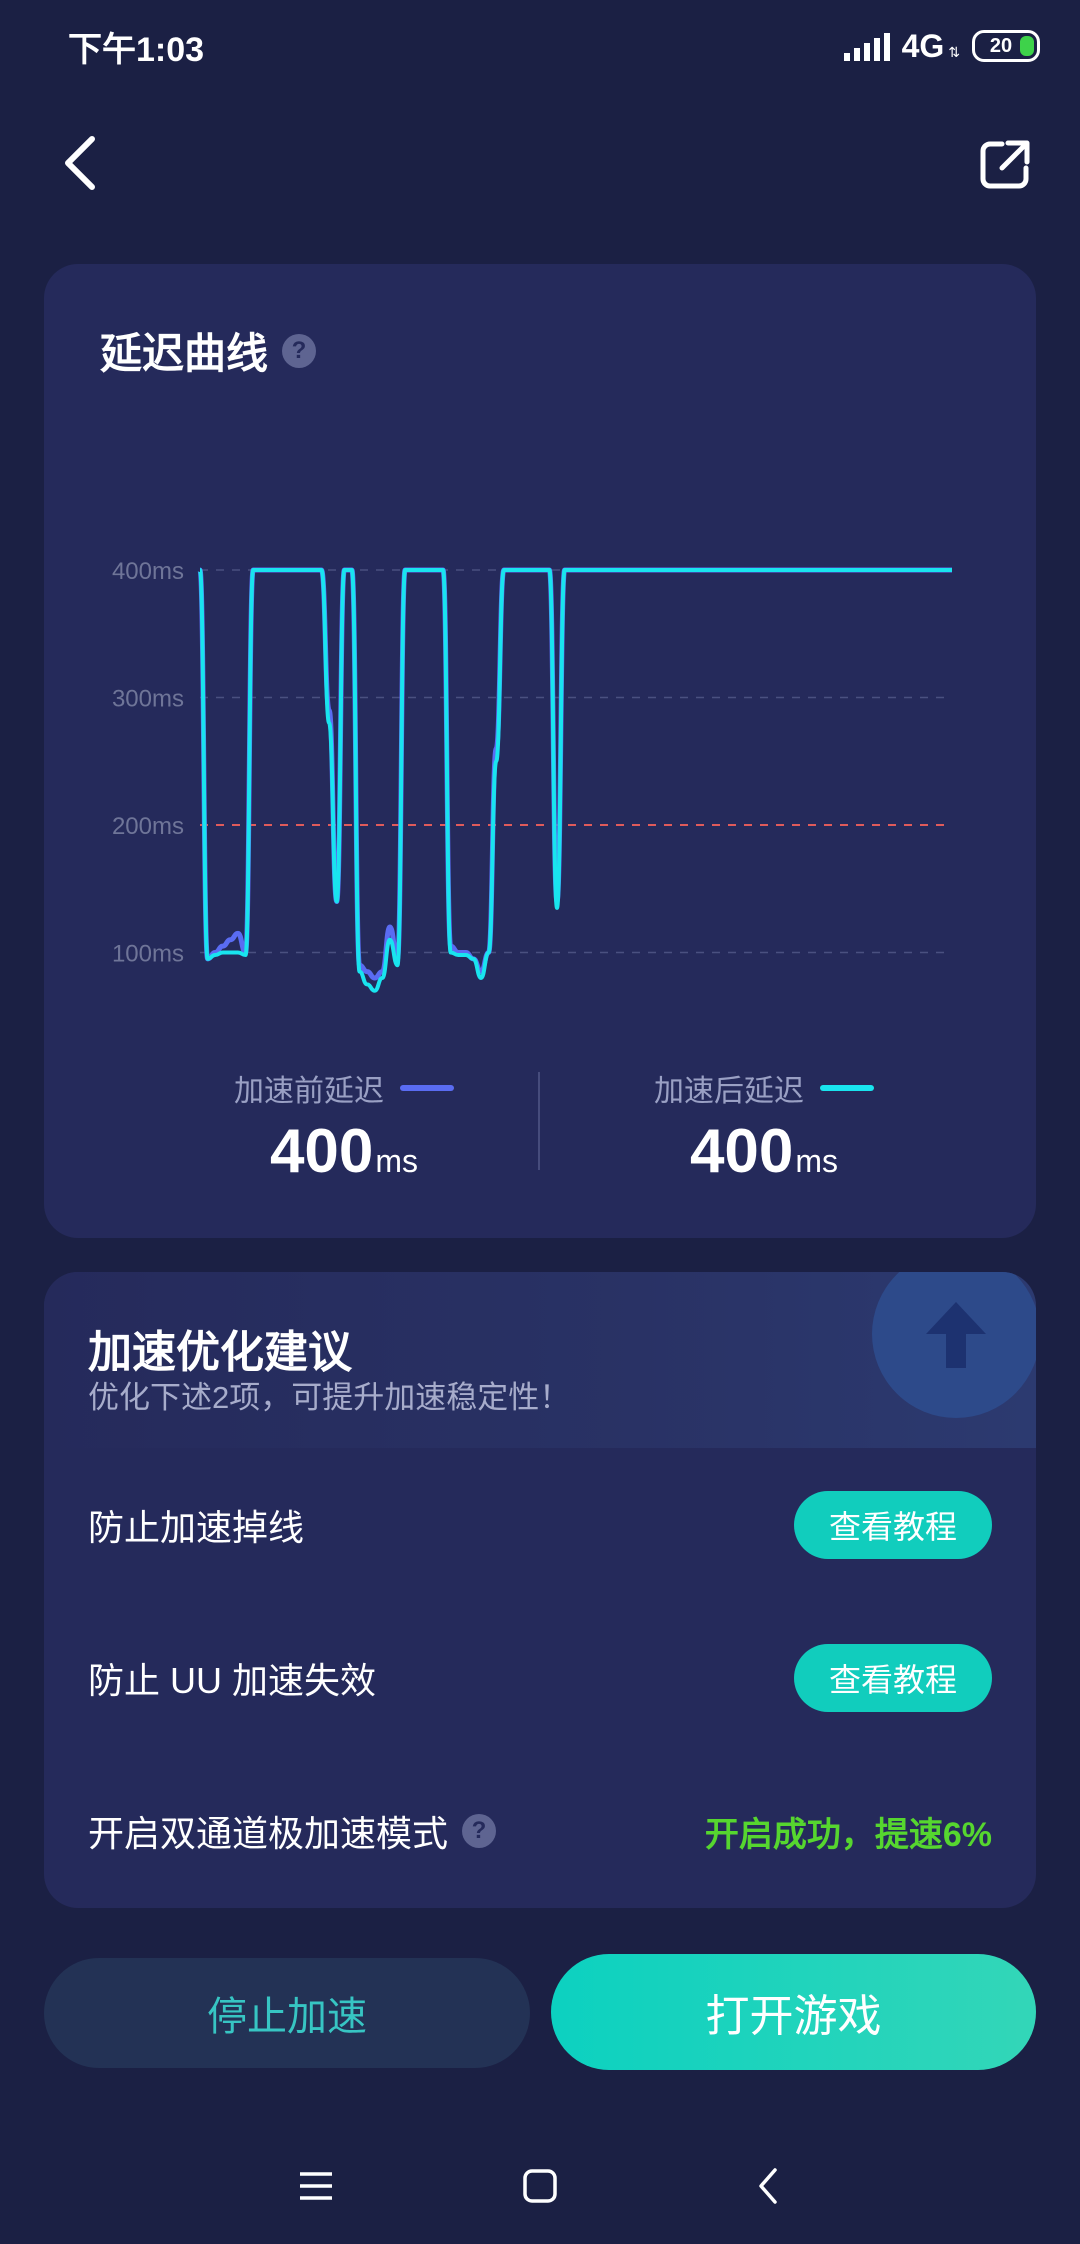 The image size is (1080, 2244). What do you see at coordinates (1027, 46) in the screenshot?
I see `battery-level` at bounding box center [1027, 46].